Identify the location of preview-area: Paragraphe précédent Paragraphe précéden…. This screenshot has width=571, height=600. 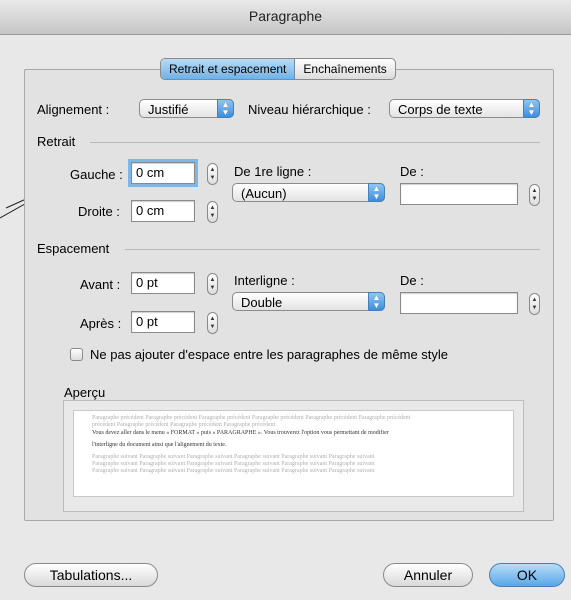
(293, 453).